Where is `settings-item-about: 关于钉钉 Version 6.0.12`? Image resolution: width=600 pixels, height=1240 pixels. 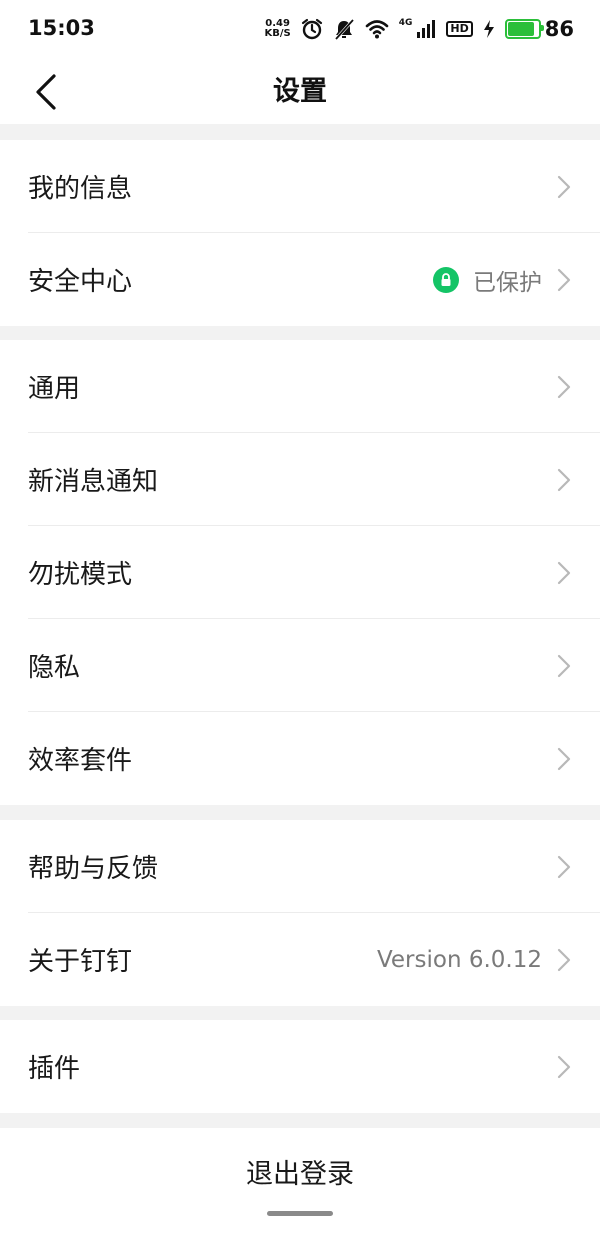 settings-item-about: 关于钉钉 Version 6.0.12 is located at coordinates (300, 959).